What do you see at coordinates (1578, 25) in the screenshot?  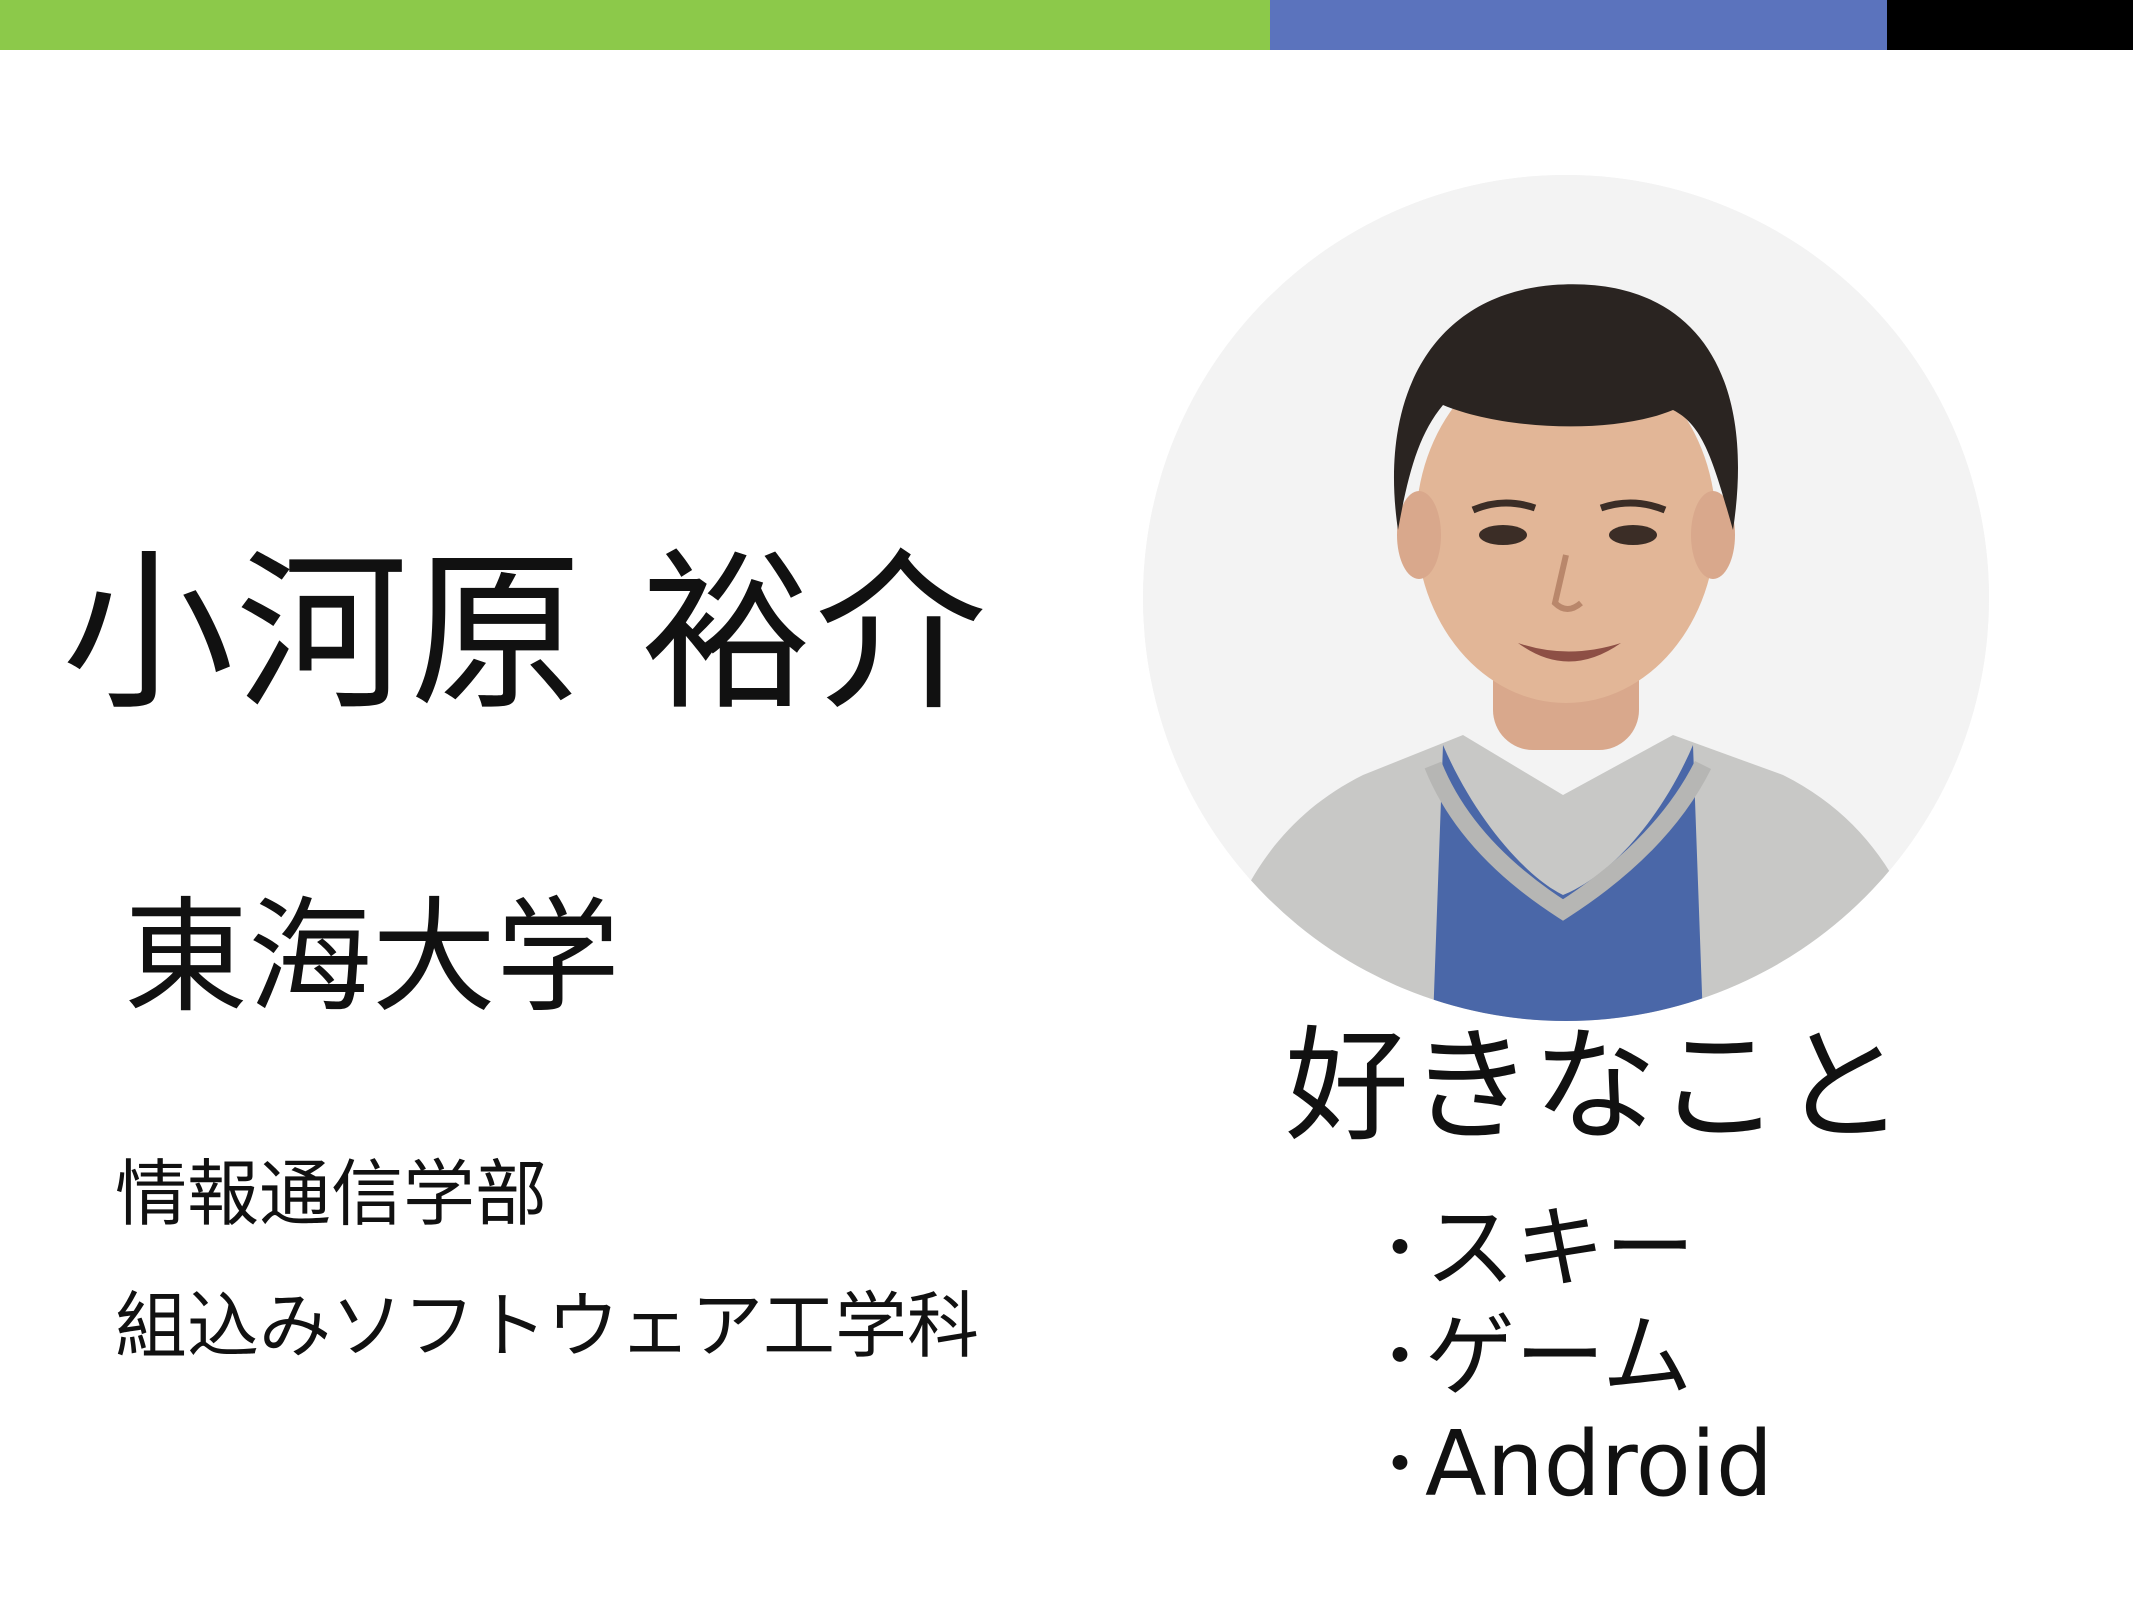 I see `accent-bar-blue` at bounding box center [1578, 25].